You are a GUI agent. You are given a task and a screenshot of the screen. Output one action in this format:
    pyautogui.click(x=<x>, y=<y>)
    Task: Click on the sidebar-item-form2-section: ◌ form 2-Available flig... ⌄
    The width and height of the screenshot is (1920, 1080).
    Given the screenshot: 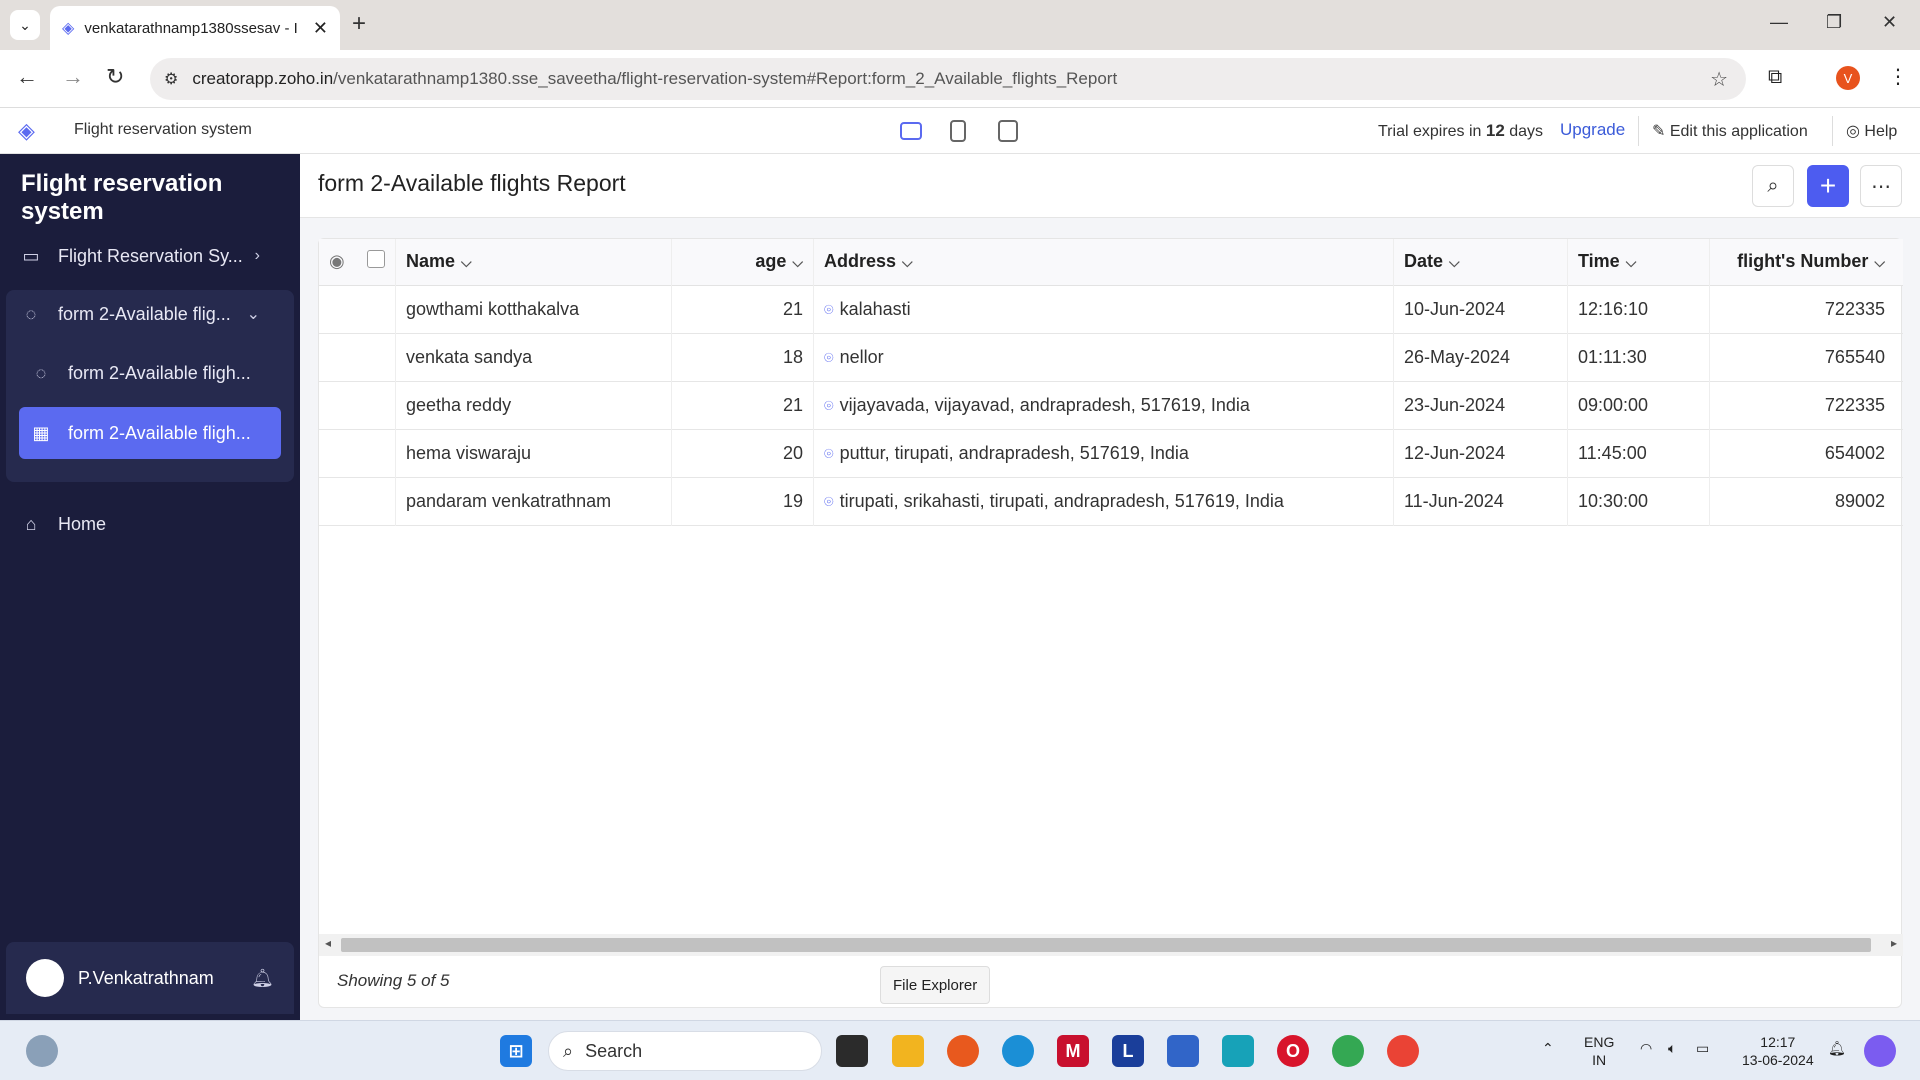 What is the action you would take?
    pyautogui.click(x=151, y=314)
    